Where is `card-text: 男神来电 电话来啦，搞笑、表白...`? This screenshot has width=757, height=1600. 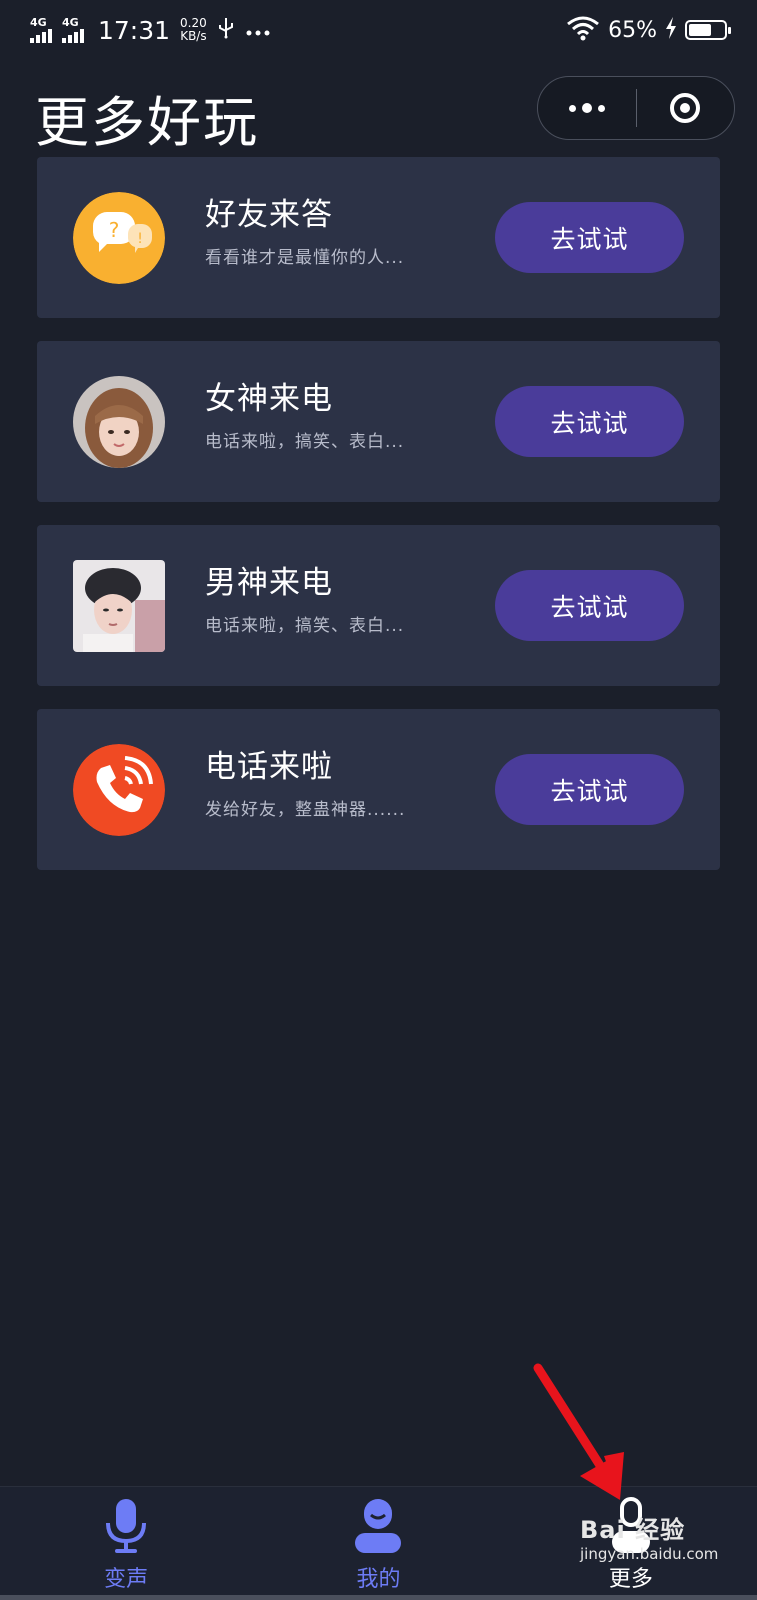
card-text: 男神来电 电话来啦，搞笑、表白... is located at coordinates (304, 599).